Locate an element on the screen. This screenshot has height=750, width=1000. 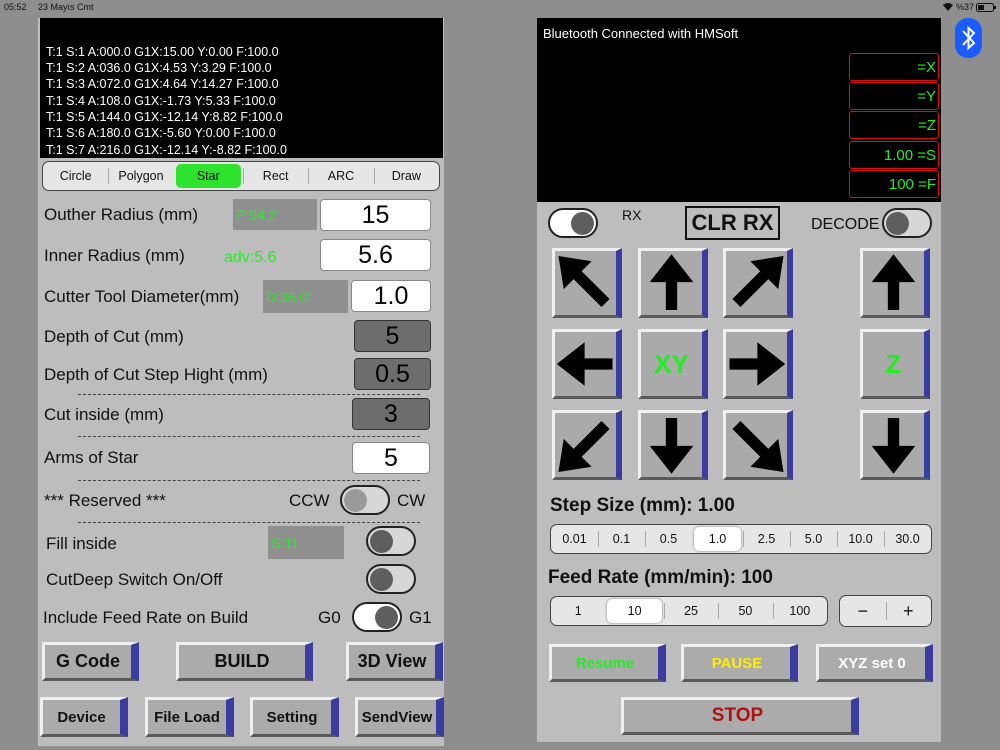
inner-radius-input: 5.6 is located at coordinates (375, 255).